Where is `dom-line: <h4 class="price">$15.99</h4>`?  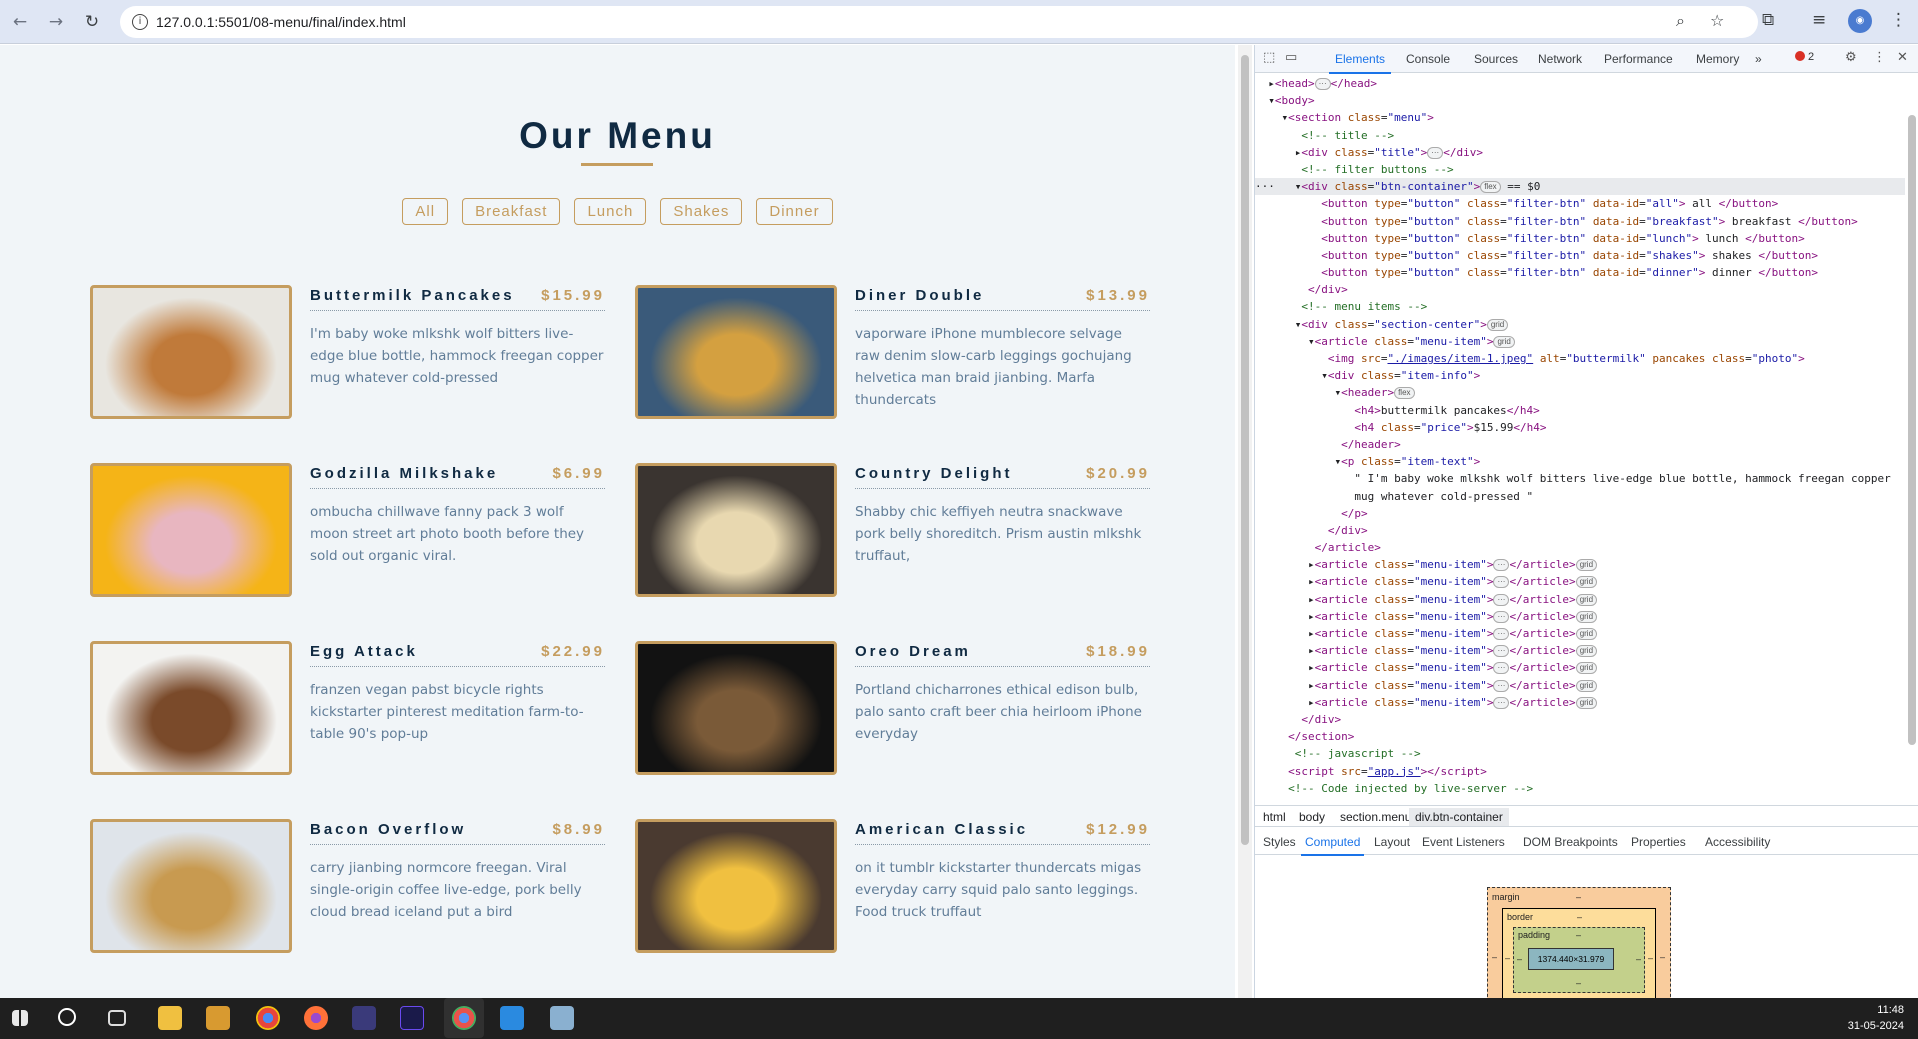 dom-line: <h4 class="price">$15.99</h4> is located at coordinates (1580, 427).